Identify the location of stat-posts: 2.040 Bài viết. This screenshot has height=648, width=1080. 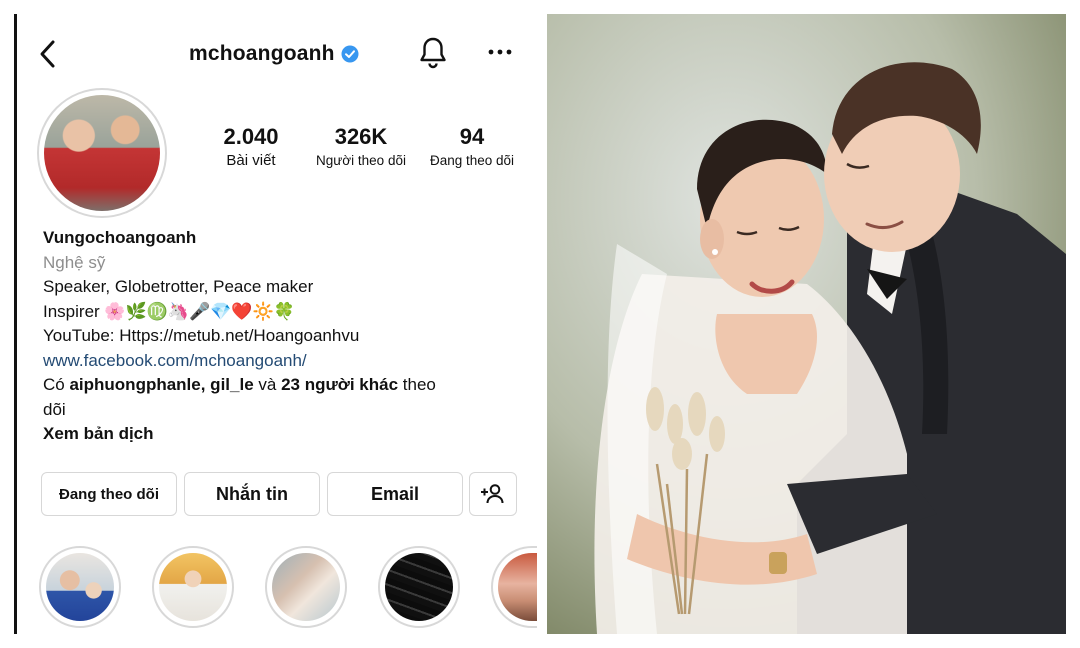
(251, 148).